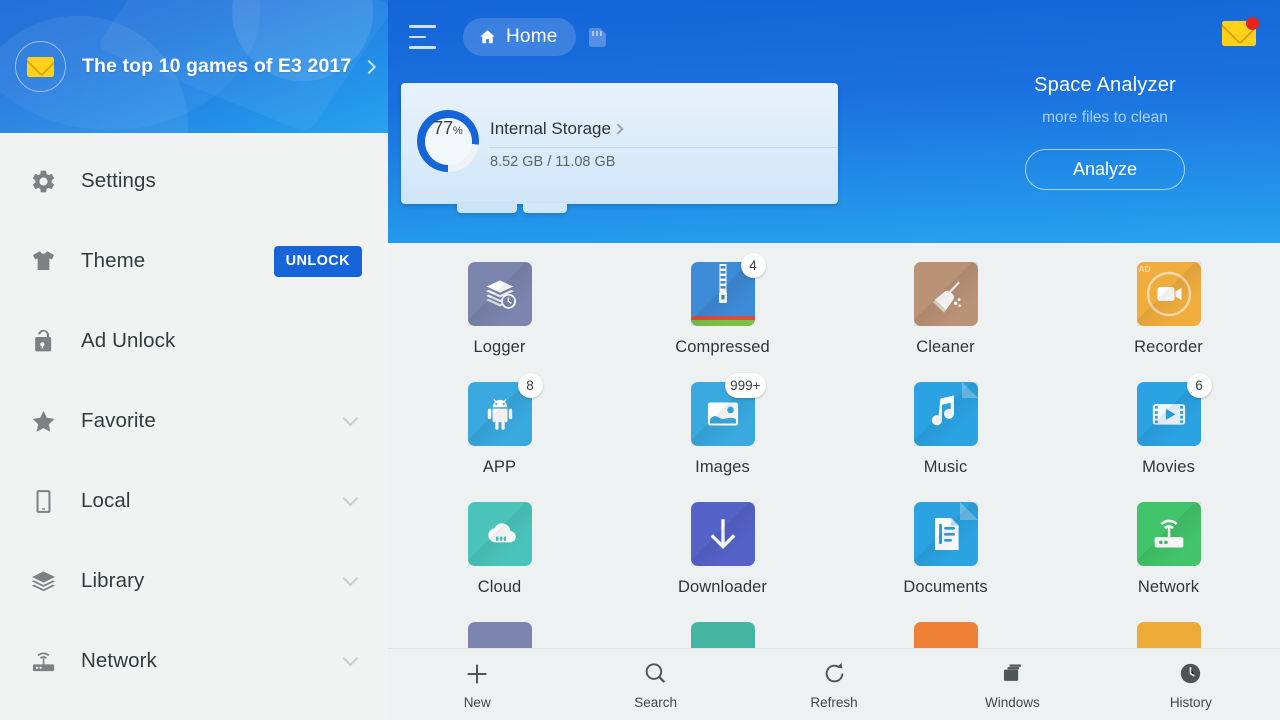  What do you see at coordinates (1168, 347) in the screenshot?
I see `grid-item-label: Recorder` at bounding box center [1168, 347].